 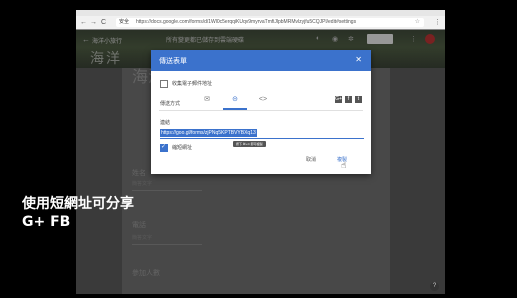 What do you see at coordinates (78, 204) in the screenshot?
I see `caption-line-1: 使用短網址可分享` at bounding box center [78, 204].